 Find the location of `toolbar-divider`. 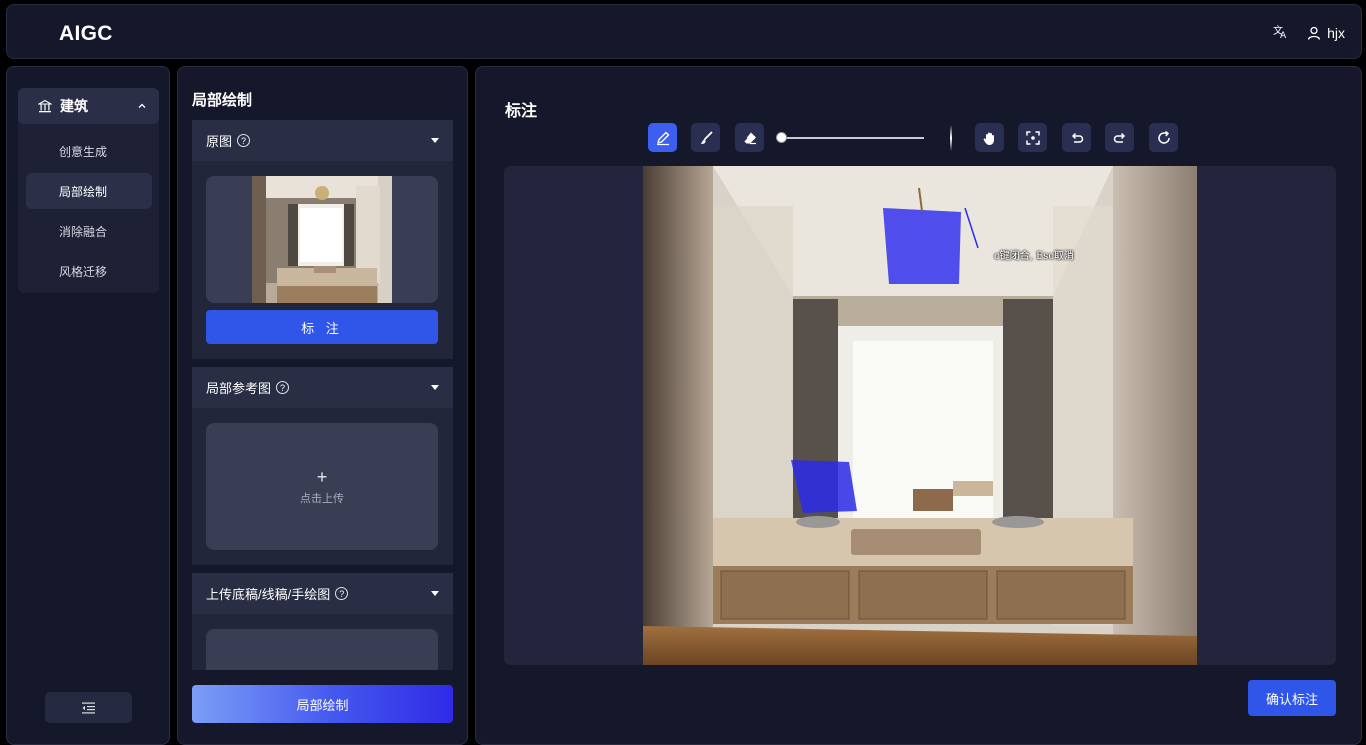

toolbar-divider is located at coordinates (951, 138).